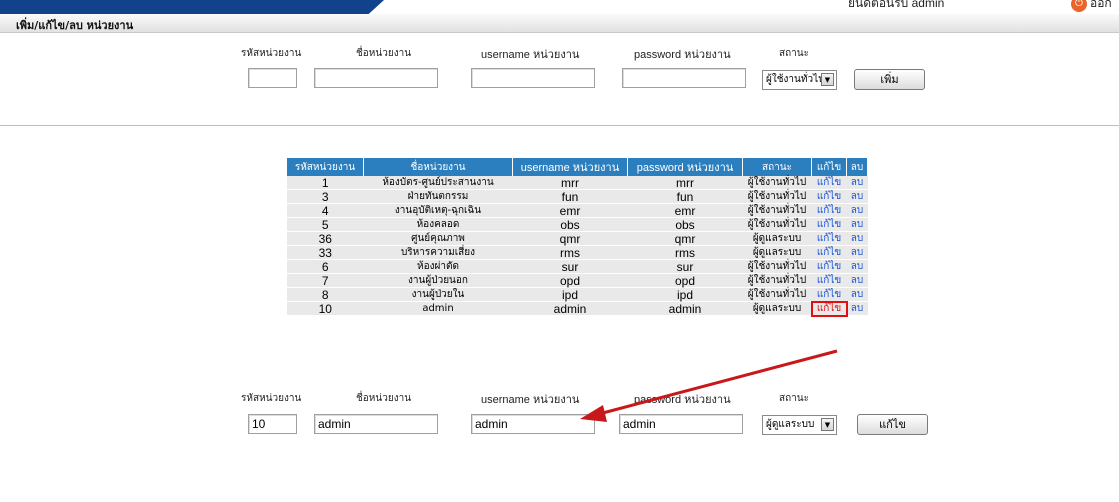 The height and width of the screenshot is (502, 1119). What do you see at coordinates (685, 308) in the screenshot?
I see `cell-password: admin` at bounding box center [685, 308].